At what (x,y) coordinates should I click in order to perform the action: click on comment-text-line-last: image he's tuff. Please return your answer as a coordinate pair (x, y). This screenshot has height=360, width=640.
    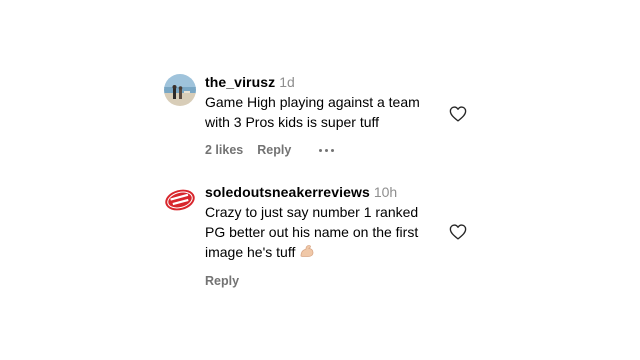
    Looking at the image, I should click on (330, 252).